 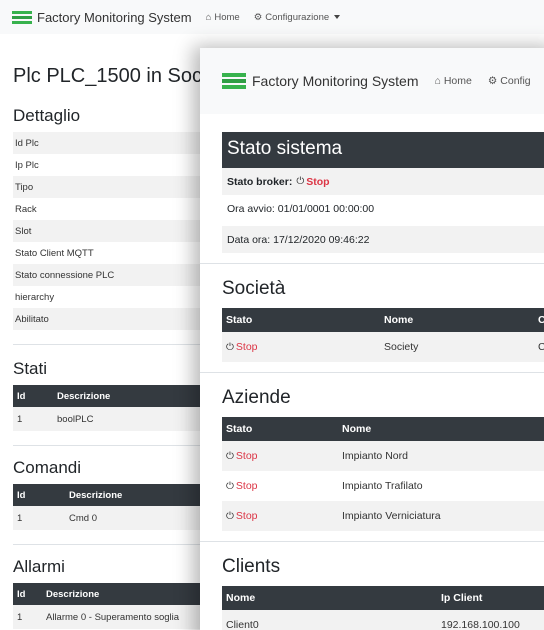 What do you see at coordinates (539, 320) in the screenshot?
I see `societa-col-extra: C` at bounding box center [539, 320].